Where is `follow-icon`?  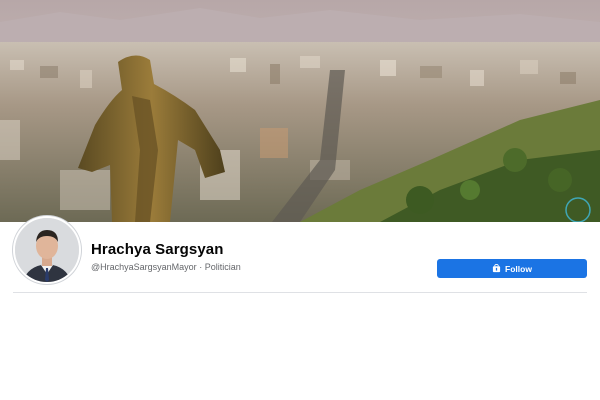
follow-icon is located at coordinates (496, 268).